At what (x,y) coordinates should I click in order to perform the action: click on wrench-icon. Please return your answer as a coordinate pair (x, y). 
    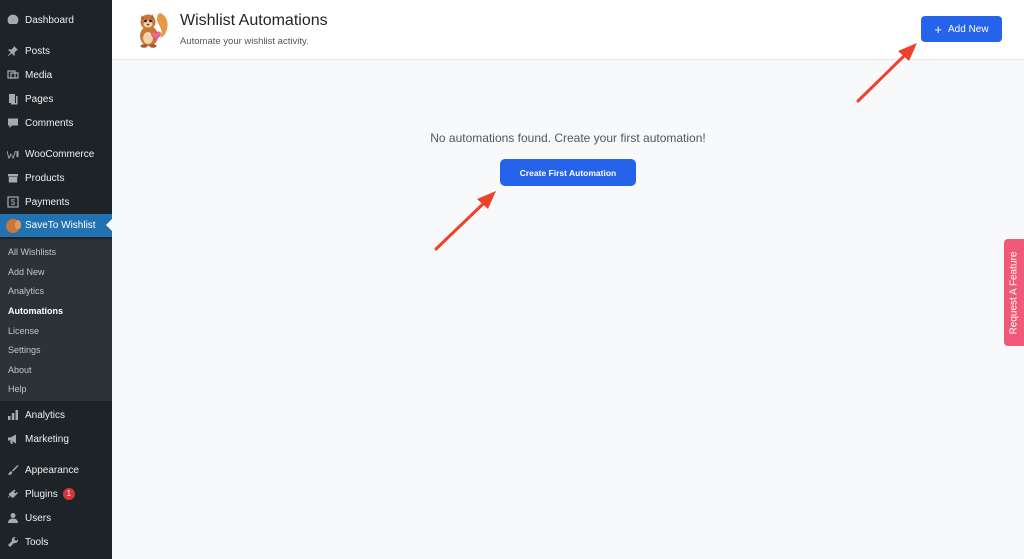
    Looking at the image, I should click on (13, 542).